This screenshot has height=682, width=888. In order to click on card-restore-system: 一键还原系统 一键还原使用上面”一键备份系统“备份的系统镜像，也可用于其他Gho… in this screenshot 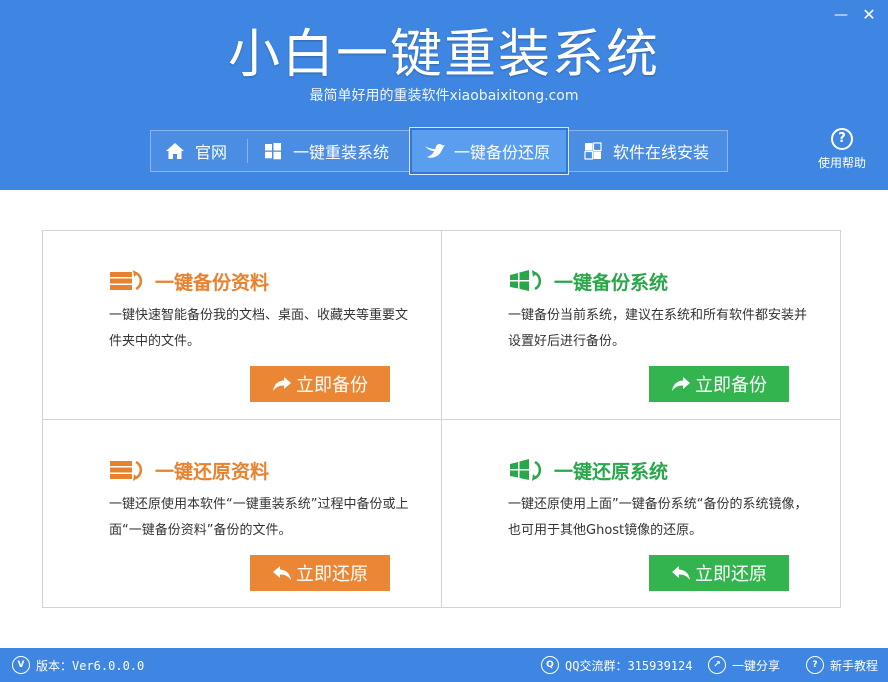, I will do `click(641, 514)`.